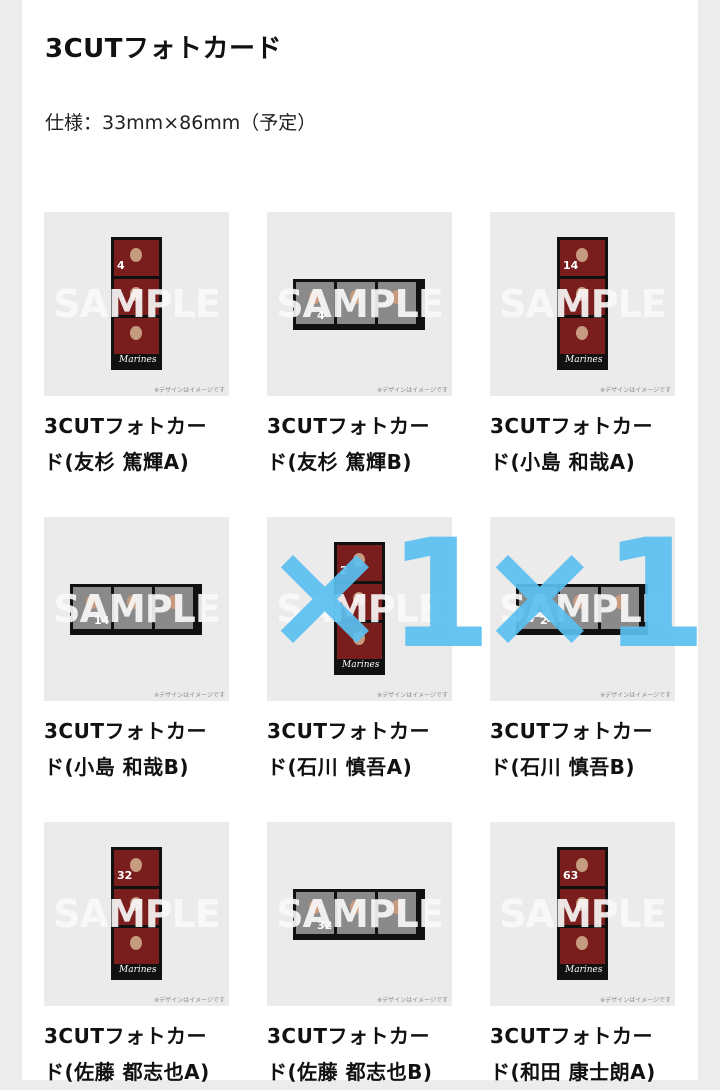  I want to click on spec-text: 仕様：33mm×86mm（予定）, so click(181, 123).